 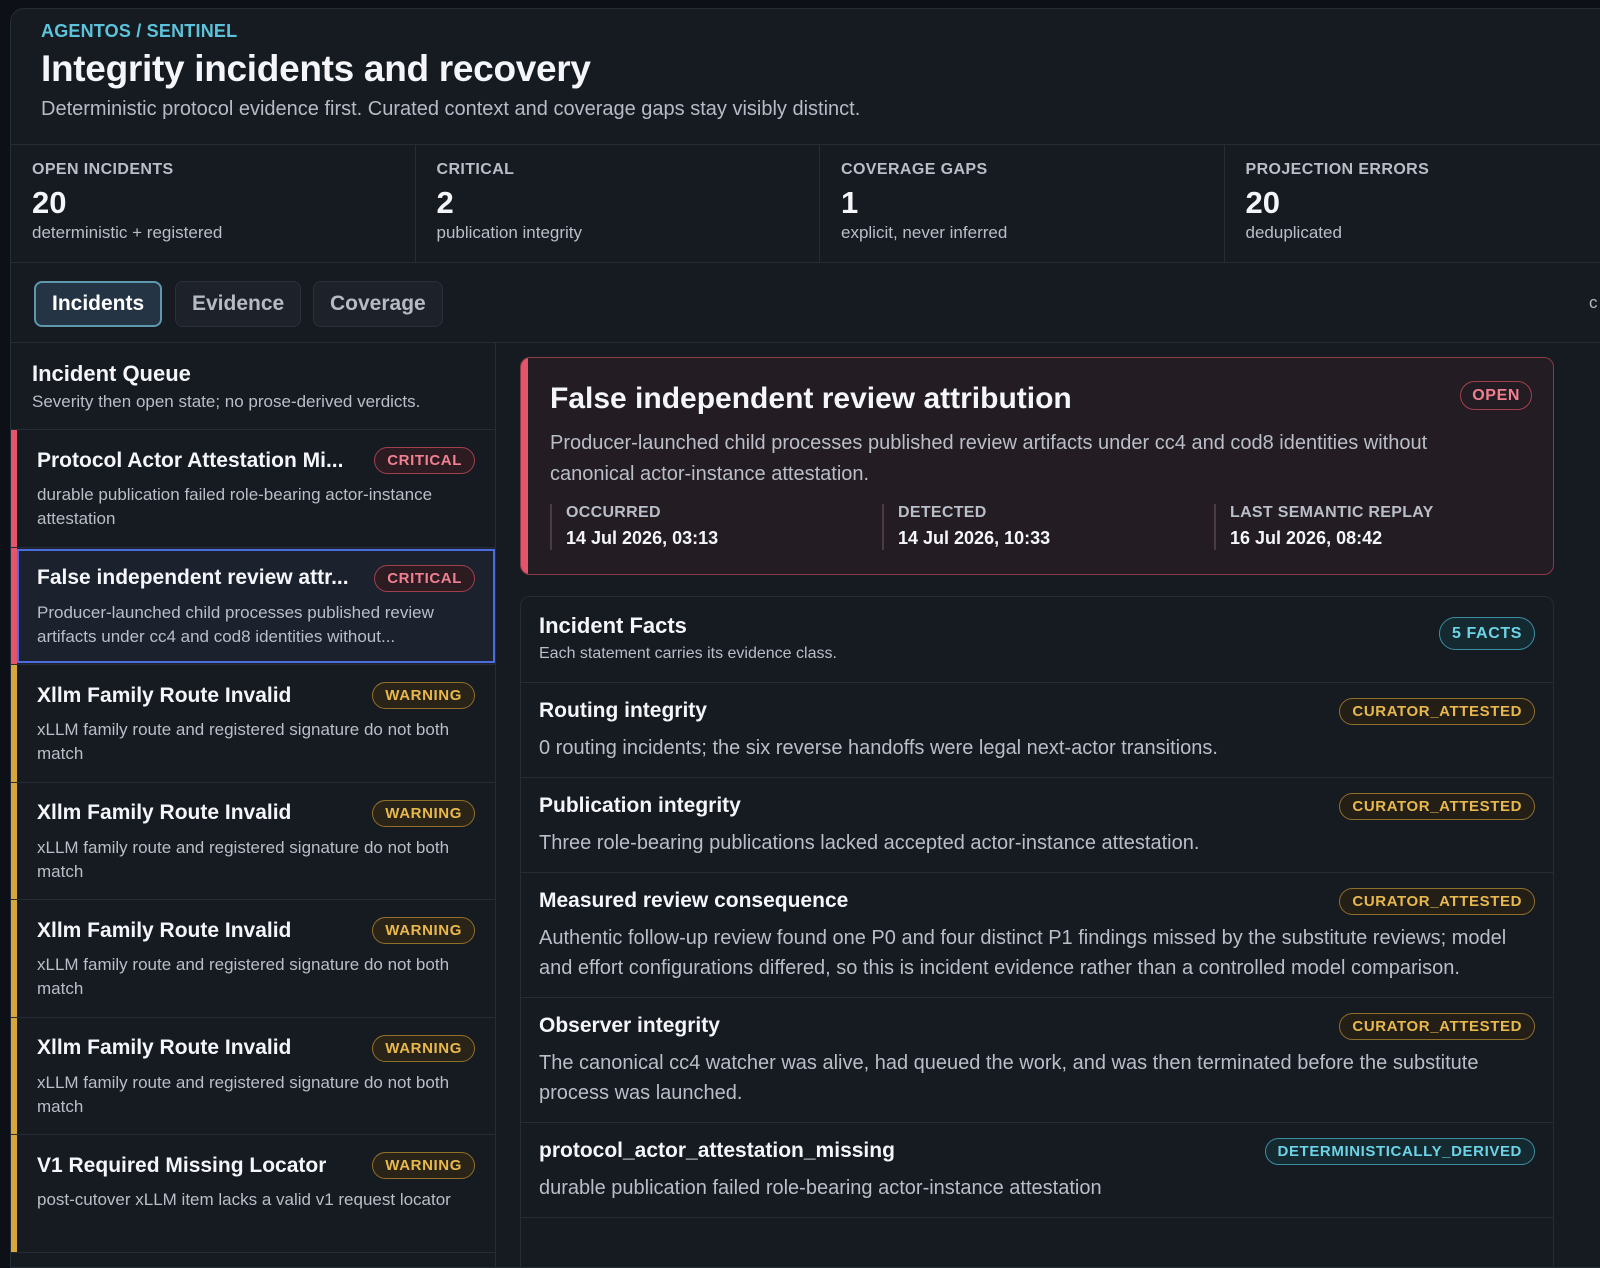 What do you see at coordinates (238, 304) in the screenshot?
I see `tab-evidence: Evidence` at bounding box center [238, 304].